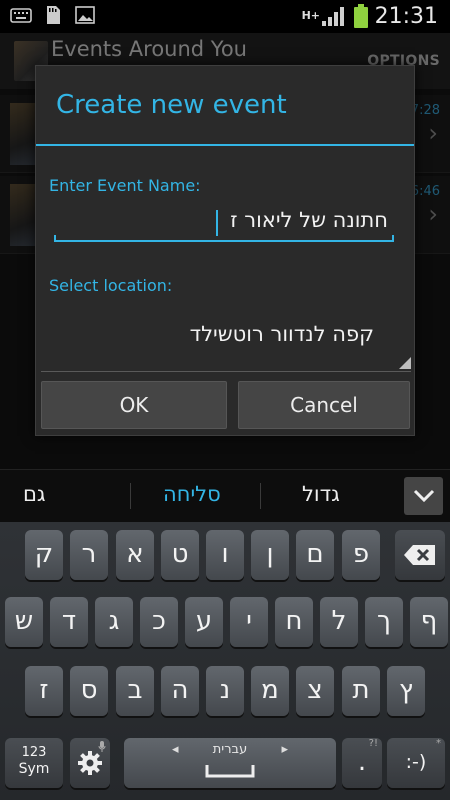  What do you see at coordinates (361, 691) in the screenshot?
I see `key: ת` at bounding box center [361, 691].